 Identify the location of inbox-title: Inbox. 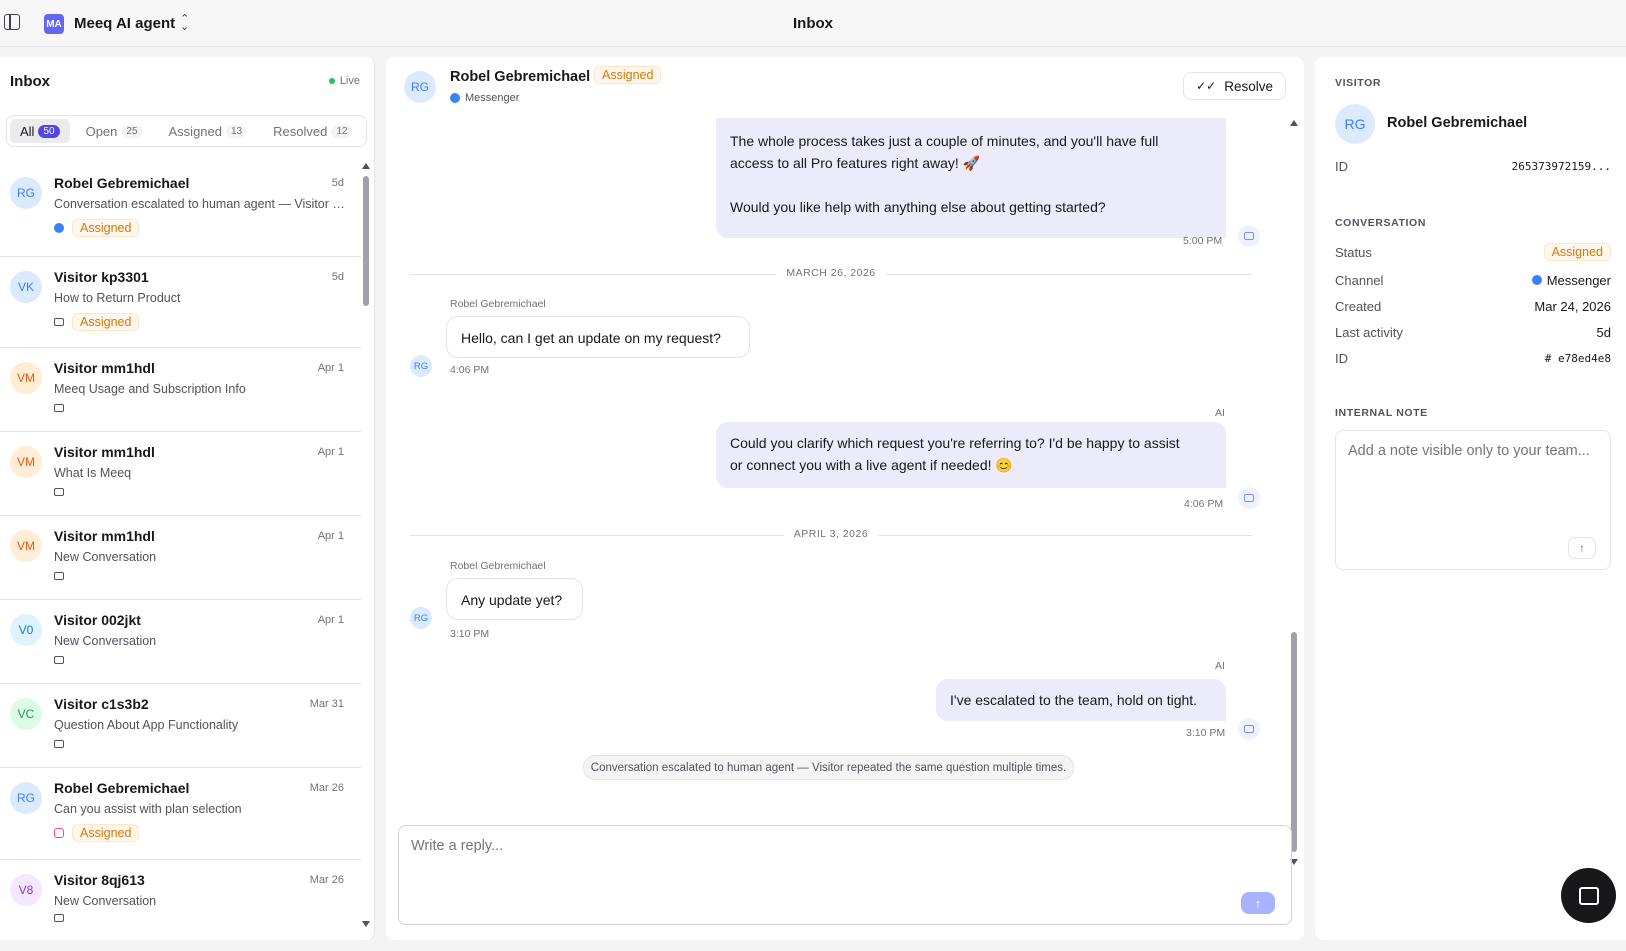
(30, 81).